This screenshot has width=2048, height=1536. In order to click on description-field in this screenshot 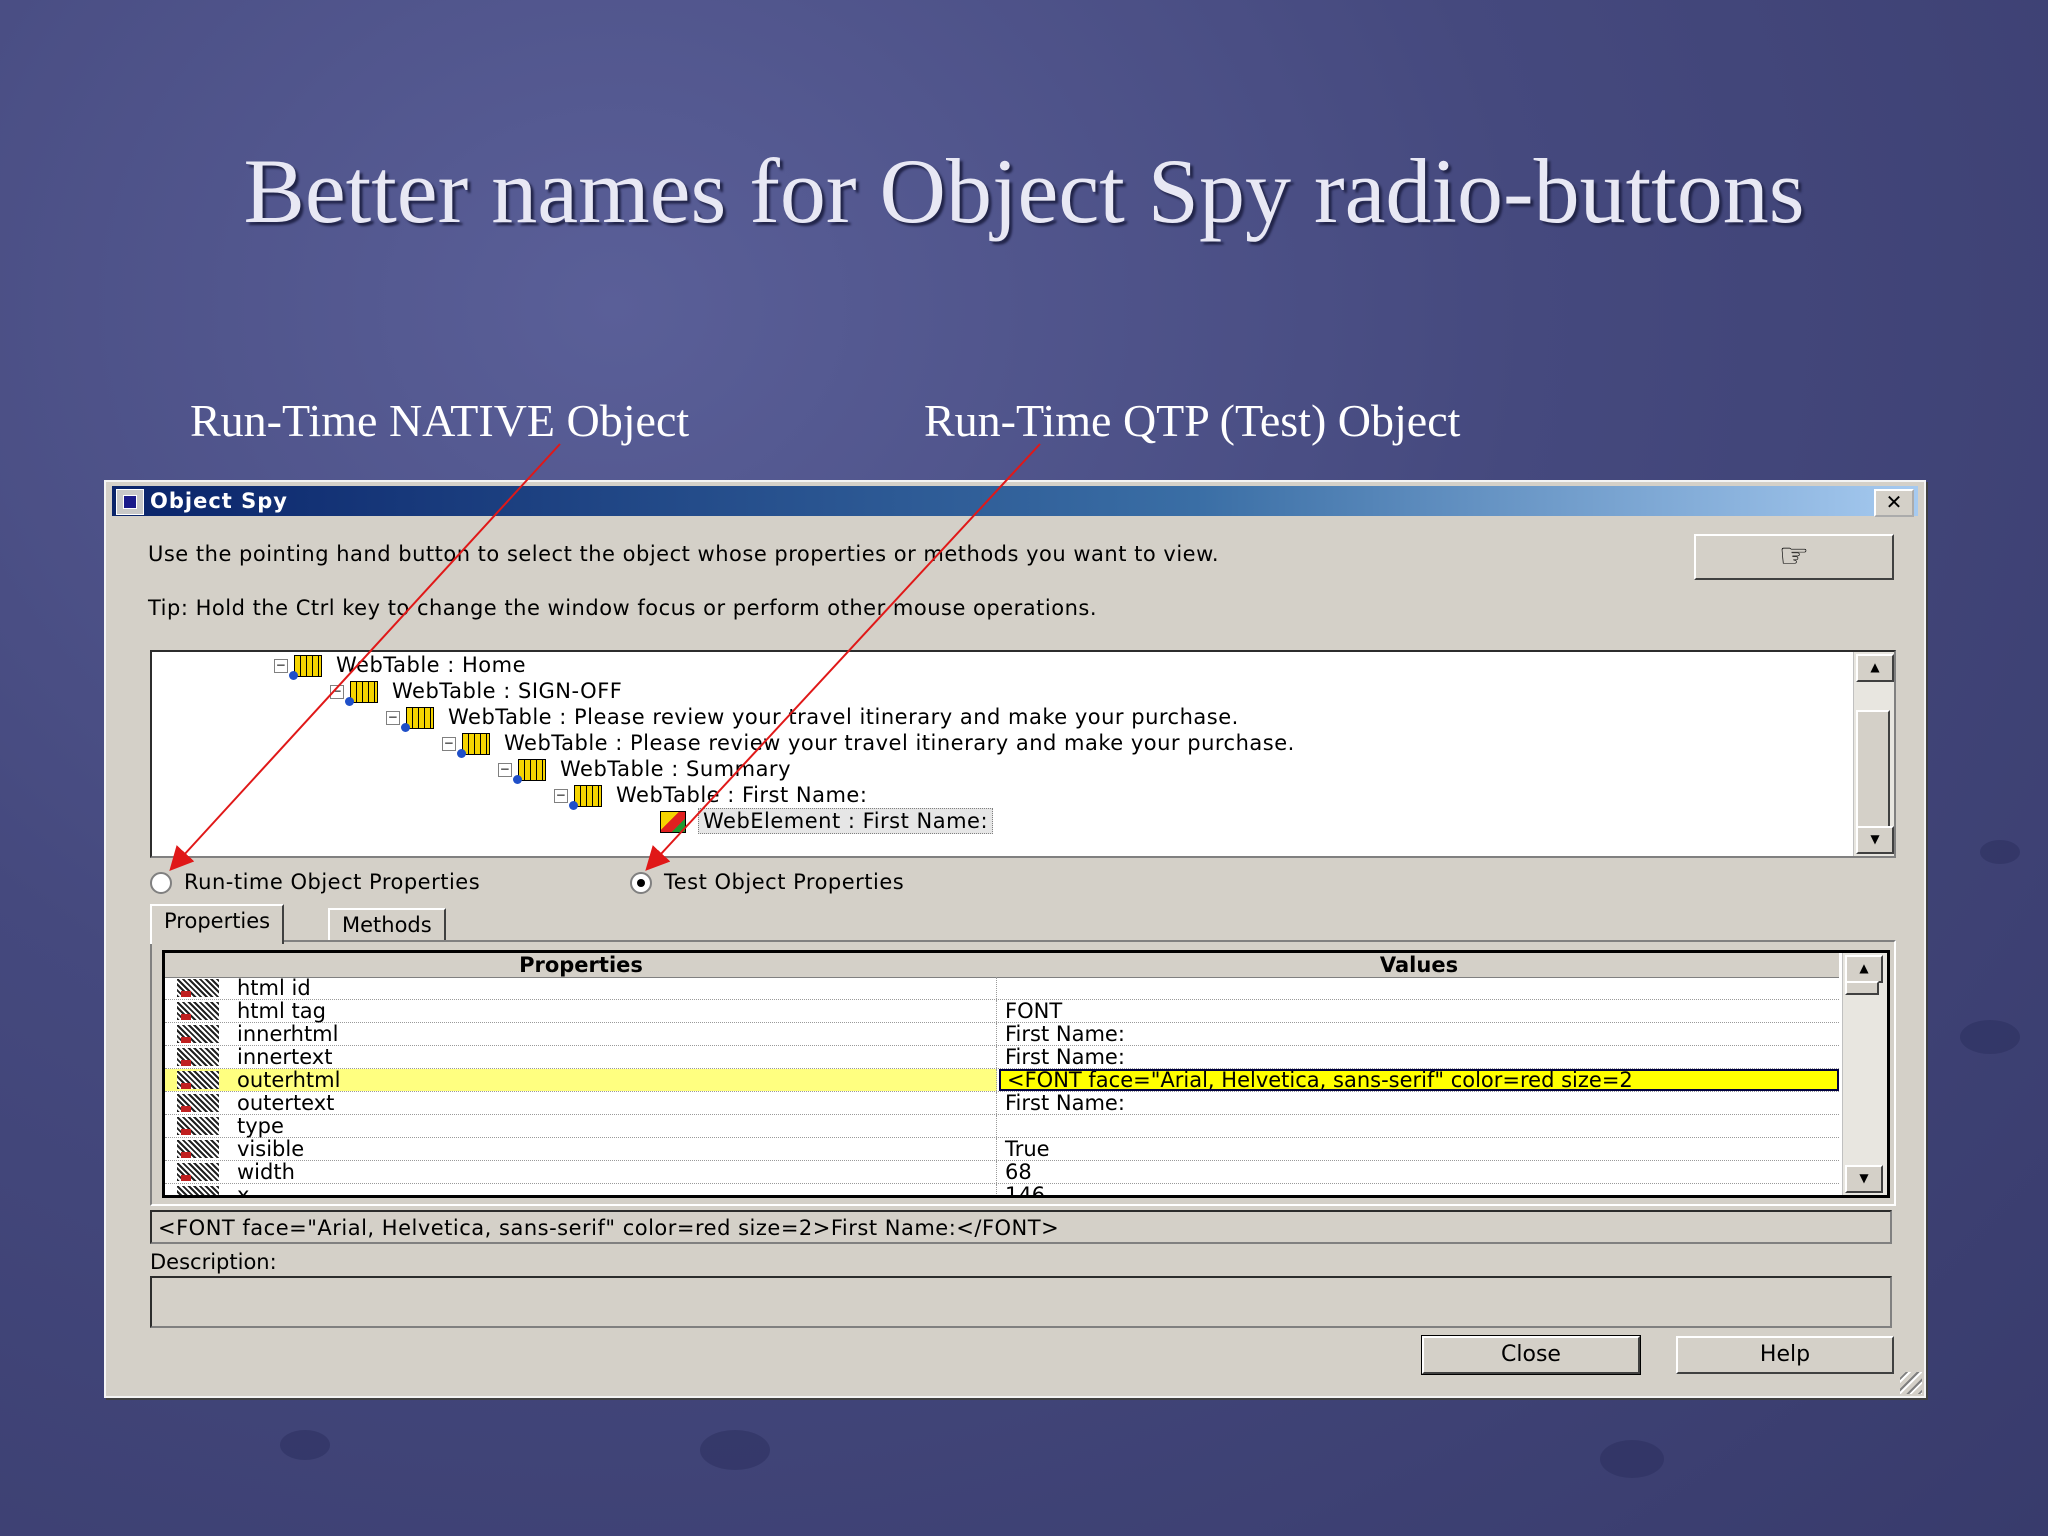, I will do `click(1021, 1302)`.